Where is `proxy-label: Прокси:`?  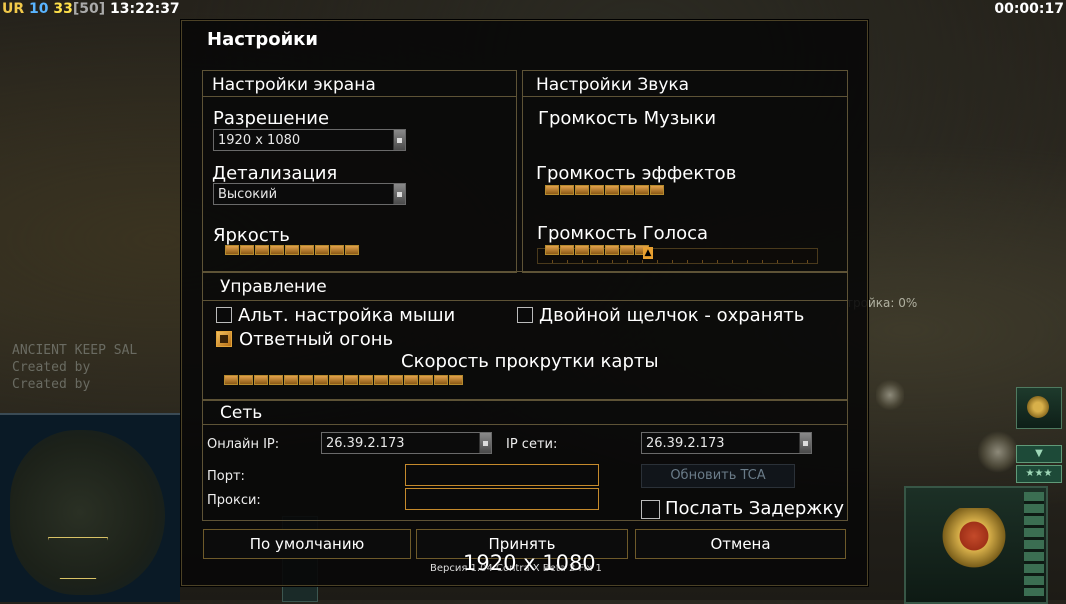 proxy-label: Прокси: is located at coordinates (234, 500).